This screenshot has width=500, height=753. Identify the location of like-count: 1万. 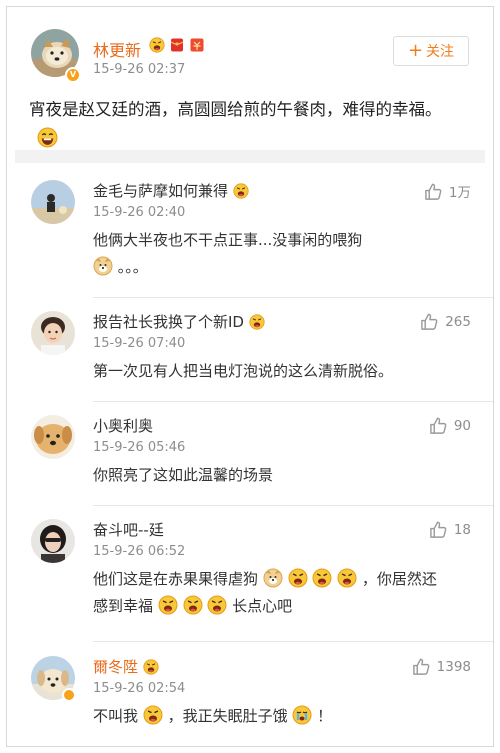
(459, 193).